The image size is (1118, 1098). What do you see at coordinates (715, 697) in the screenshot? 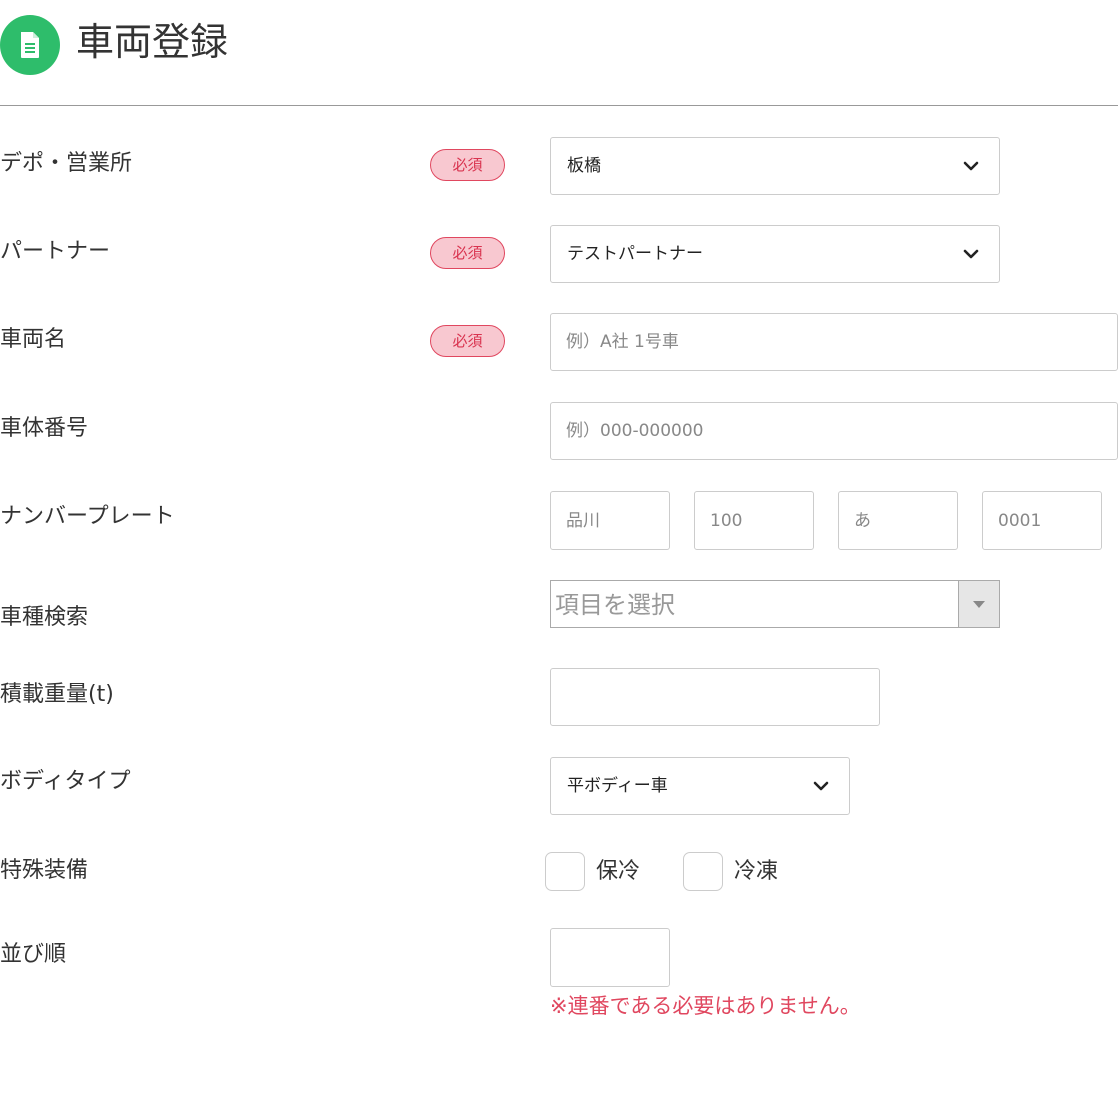
I see `load-capacity-input` at bounding box center [715, 697].